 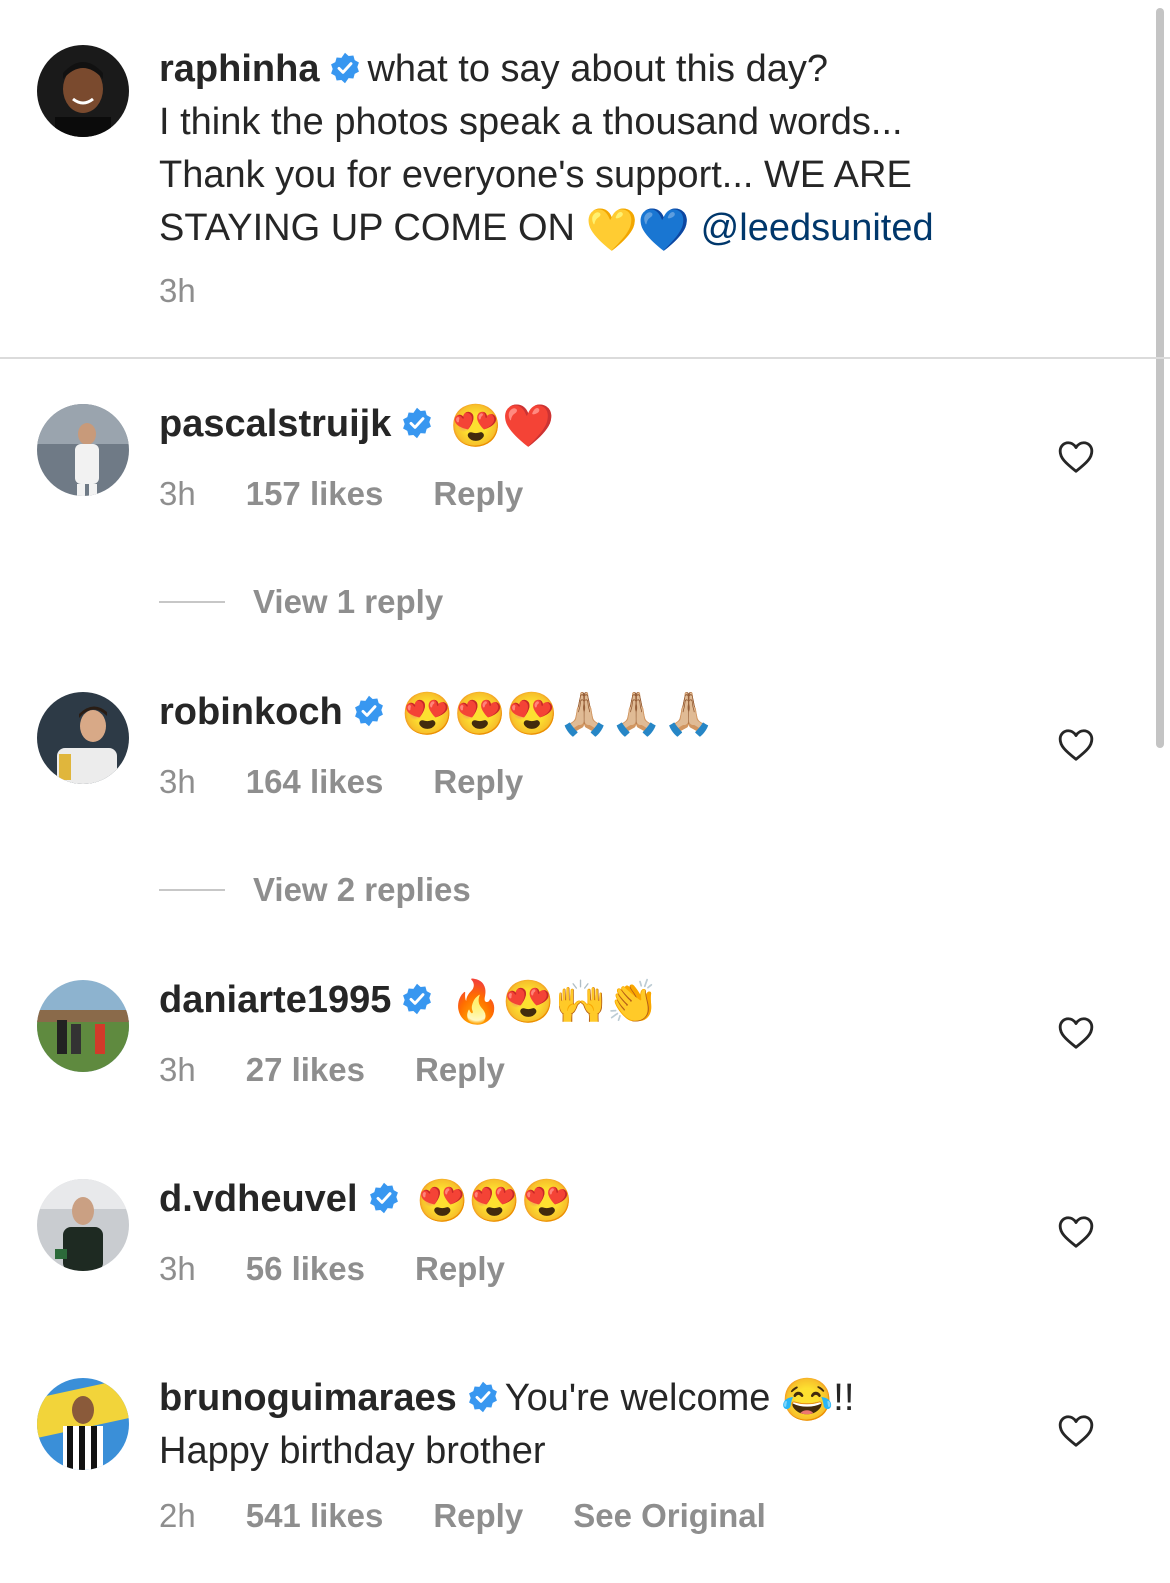 I want to click on view-replies-label: View 2 replies, so click(x=362, y=890).